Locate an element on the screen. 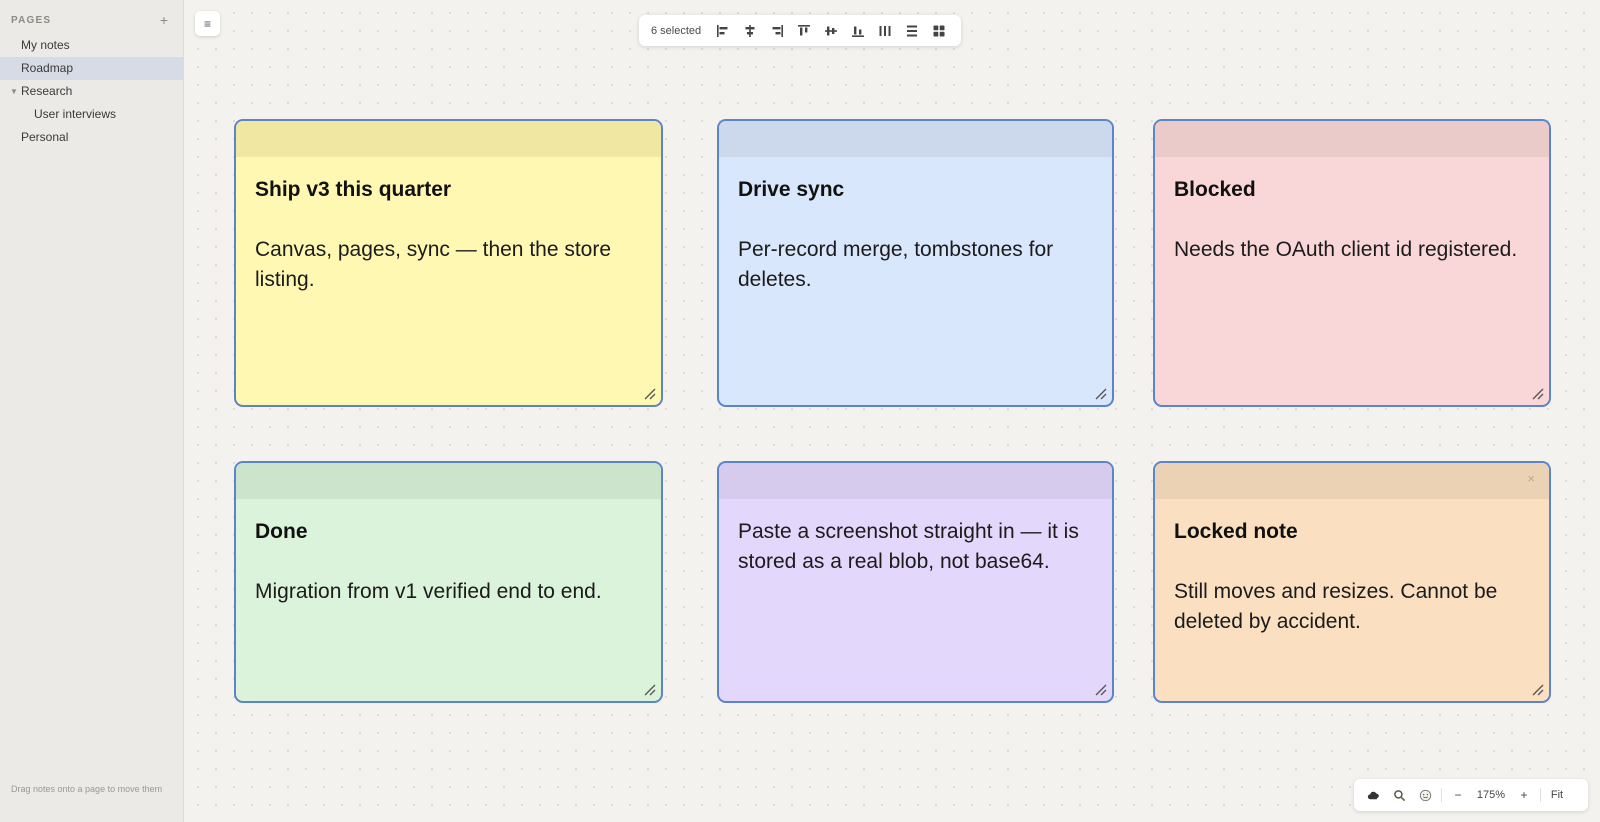  sidebar-item-label: User interviews is located at coordinates (75, 114).